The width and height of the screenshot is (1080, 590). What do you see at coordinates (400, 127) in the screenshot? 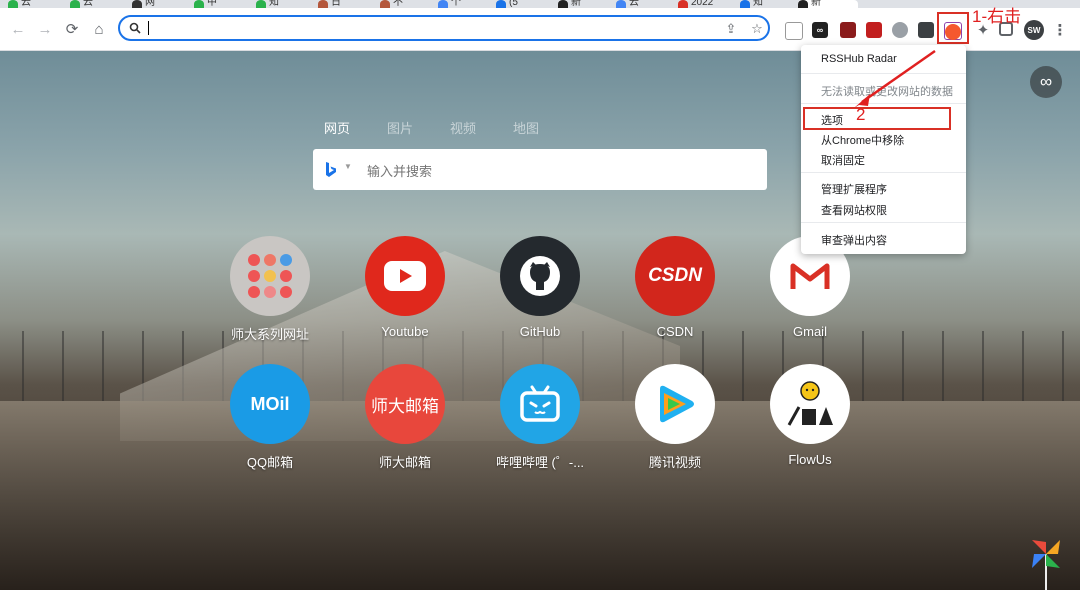
I see `search-tab-images: 图片` at bounding box center [400, 127].